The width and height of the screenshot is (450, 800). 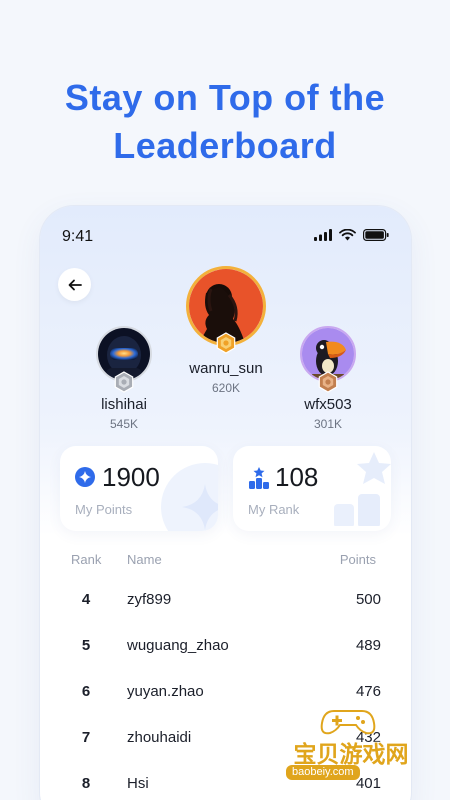 What do you see at coordinates (86, 737) in the screenshot?
I see `row-rank: 7` at bounding box center [86, 737].